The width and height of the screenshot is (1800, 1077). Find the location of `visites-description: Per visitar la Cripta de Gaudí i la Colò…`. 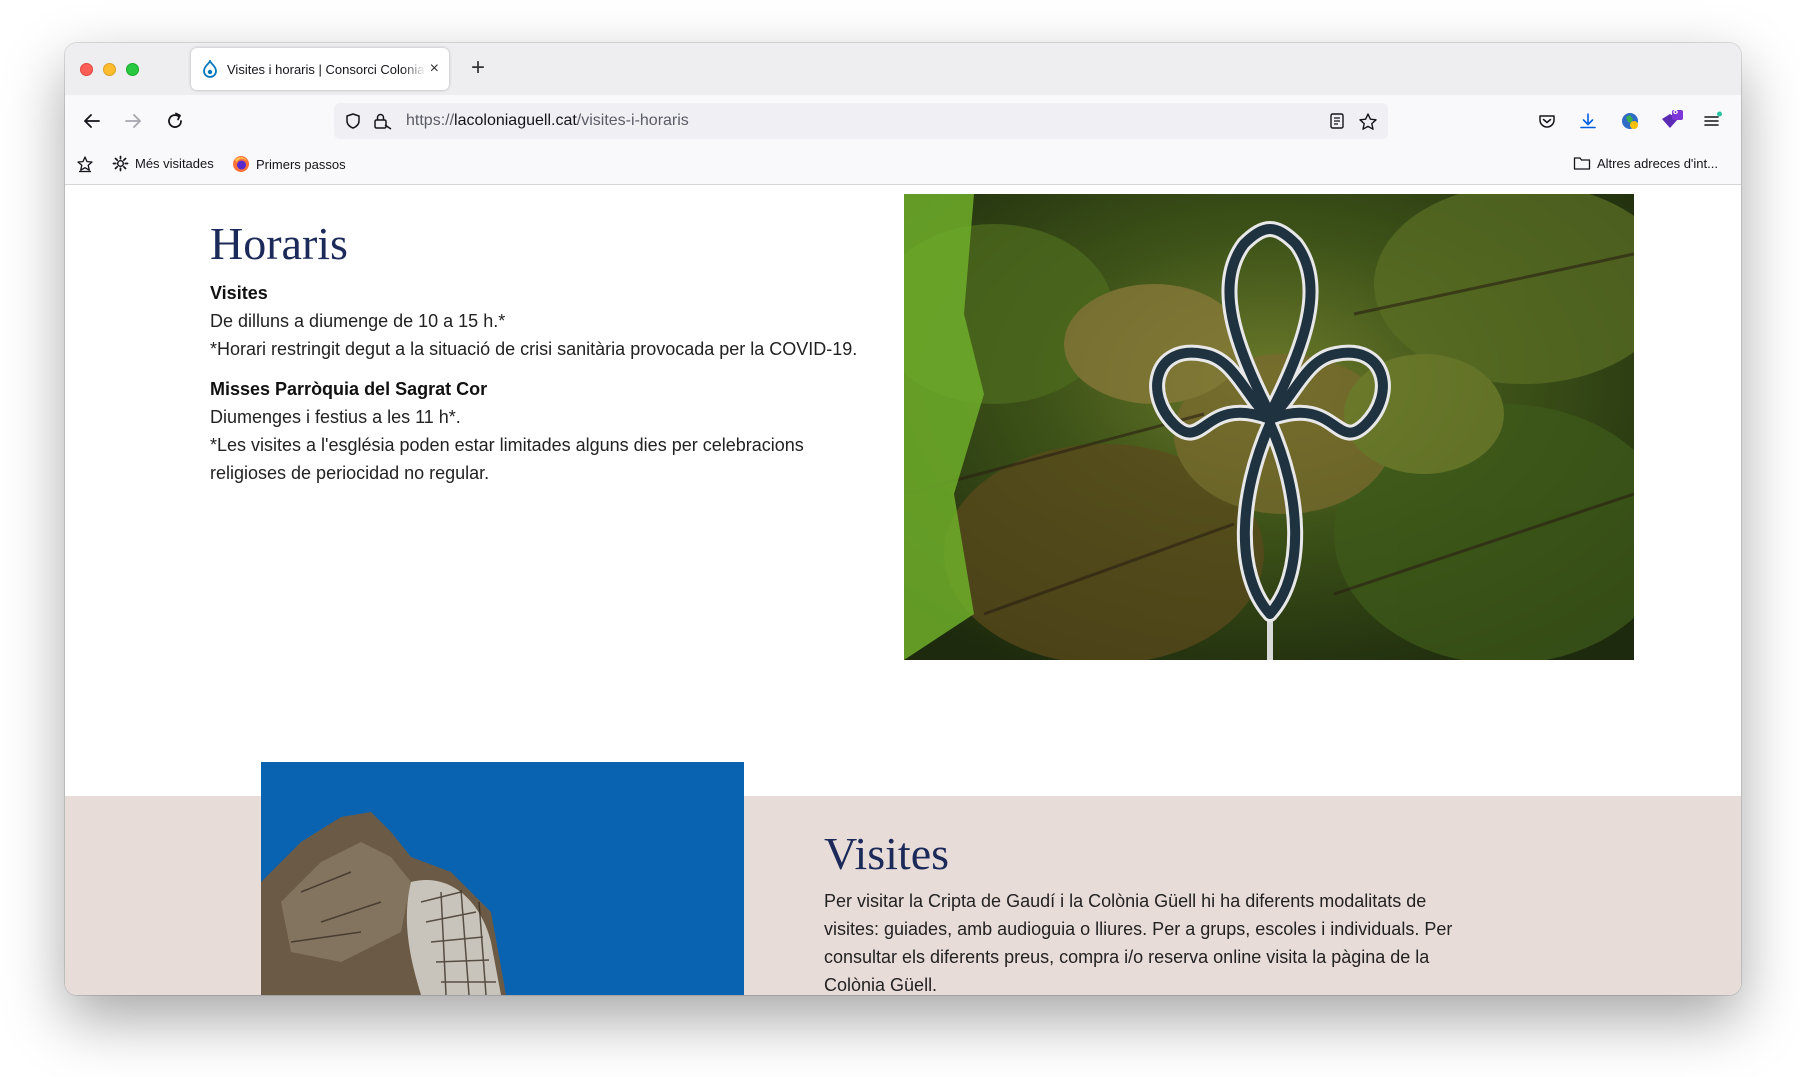

visites-description: Per visitar la Cripta de Gaudí i la Colò… is located at coordinates (1138, 943).